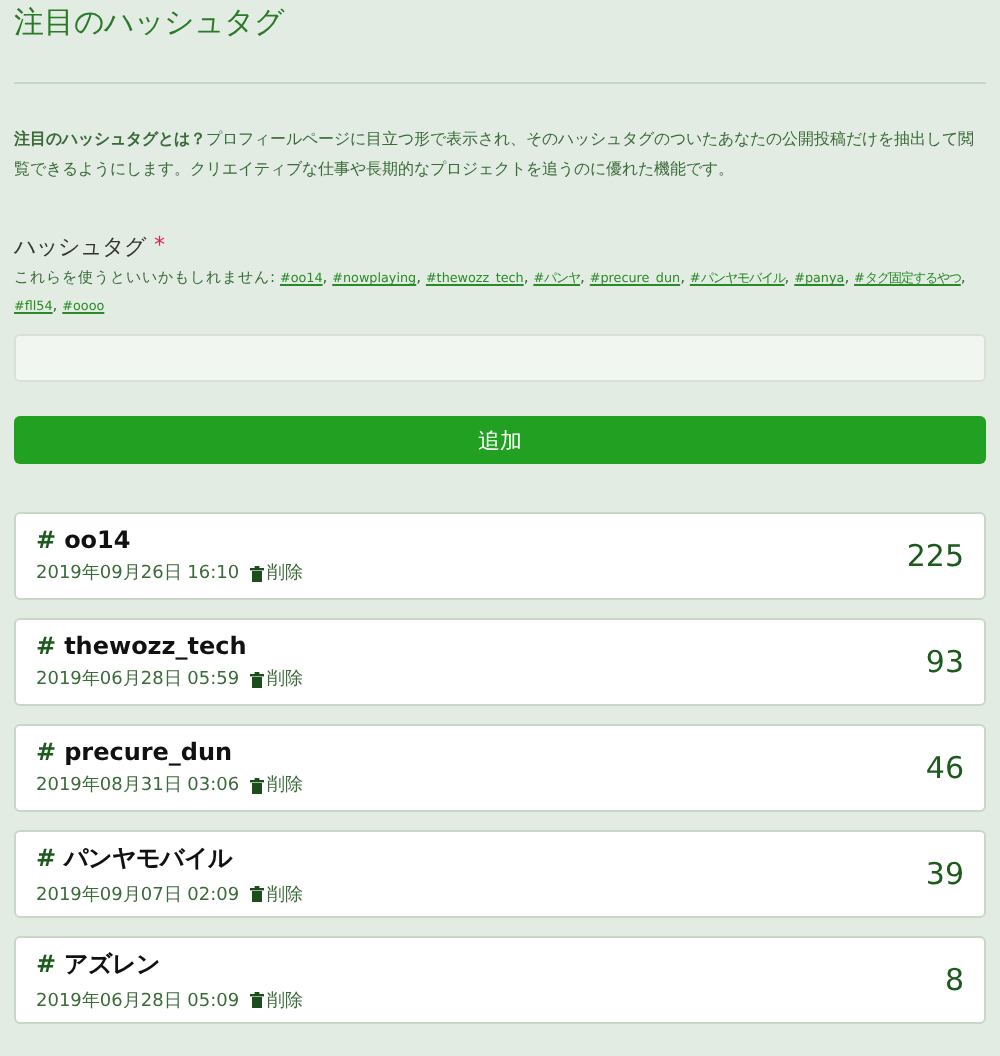  What do you see at coordinates (944, 874) in the screenshot?
I see `post-count: 39` at bounding box center [944, 874].